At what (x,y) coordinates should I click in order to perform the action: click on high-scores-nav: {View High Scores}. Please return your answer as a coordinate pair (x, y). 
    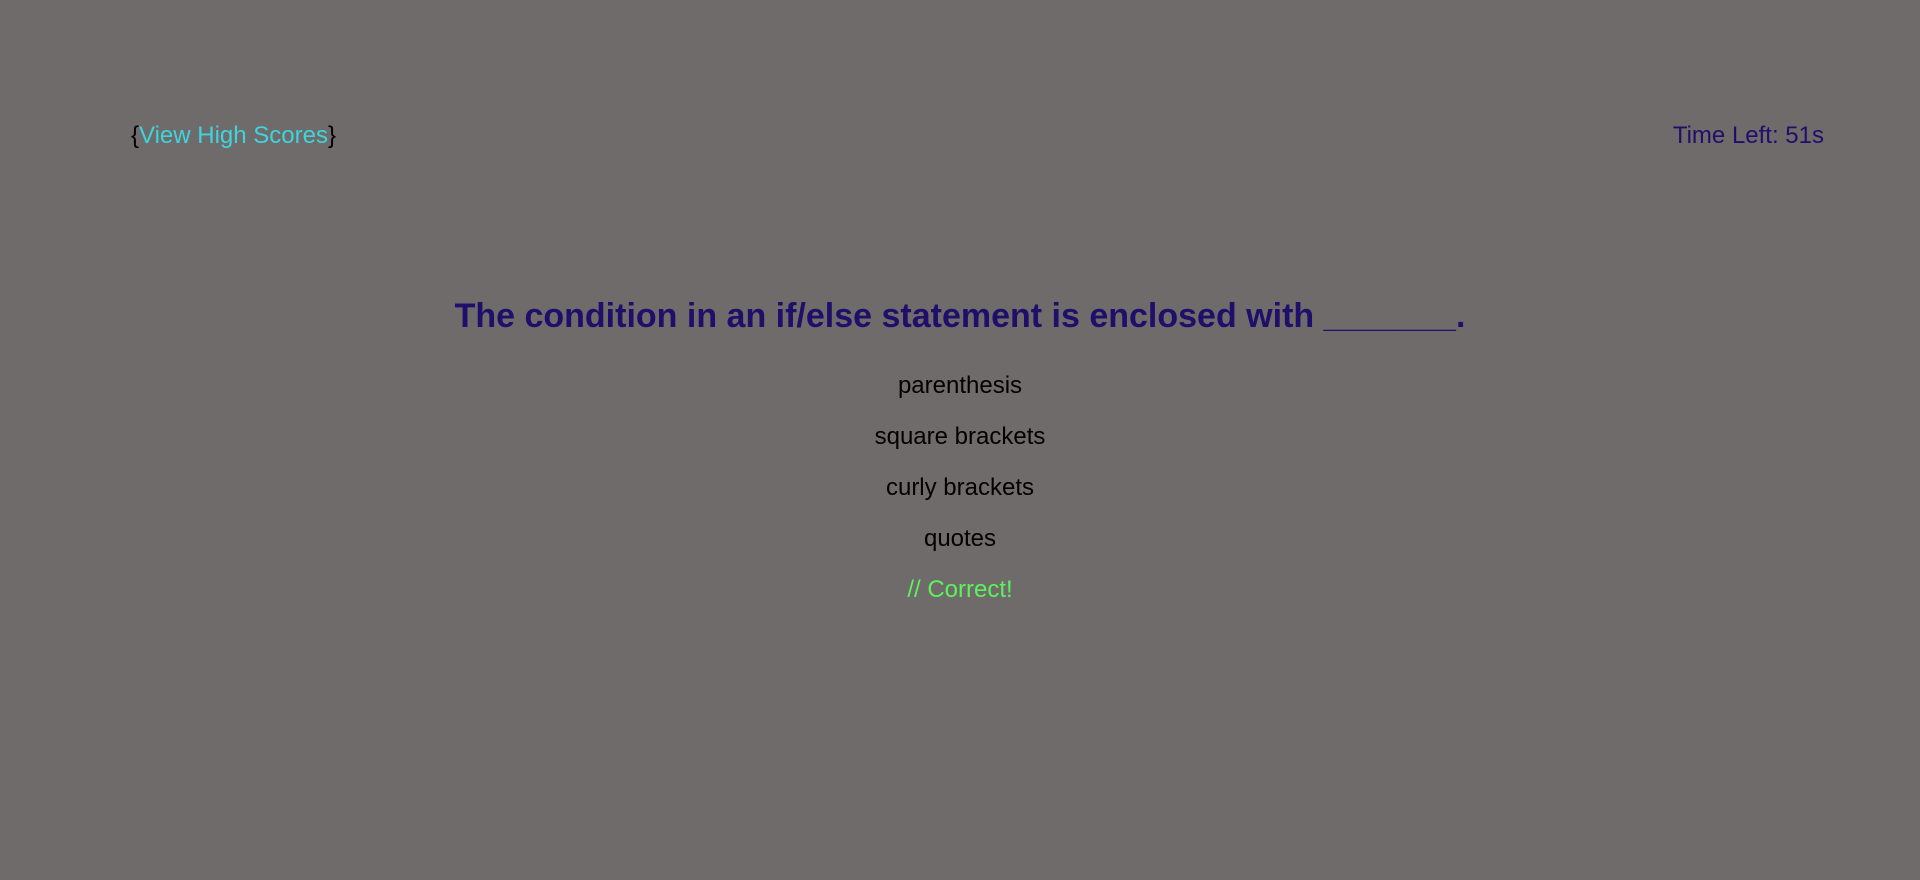
    Looking at the image, I should click on (233, 136).